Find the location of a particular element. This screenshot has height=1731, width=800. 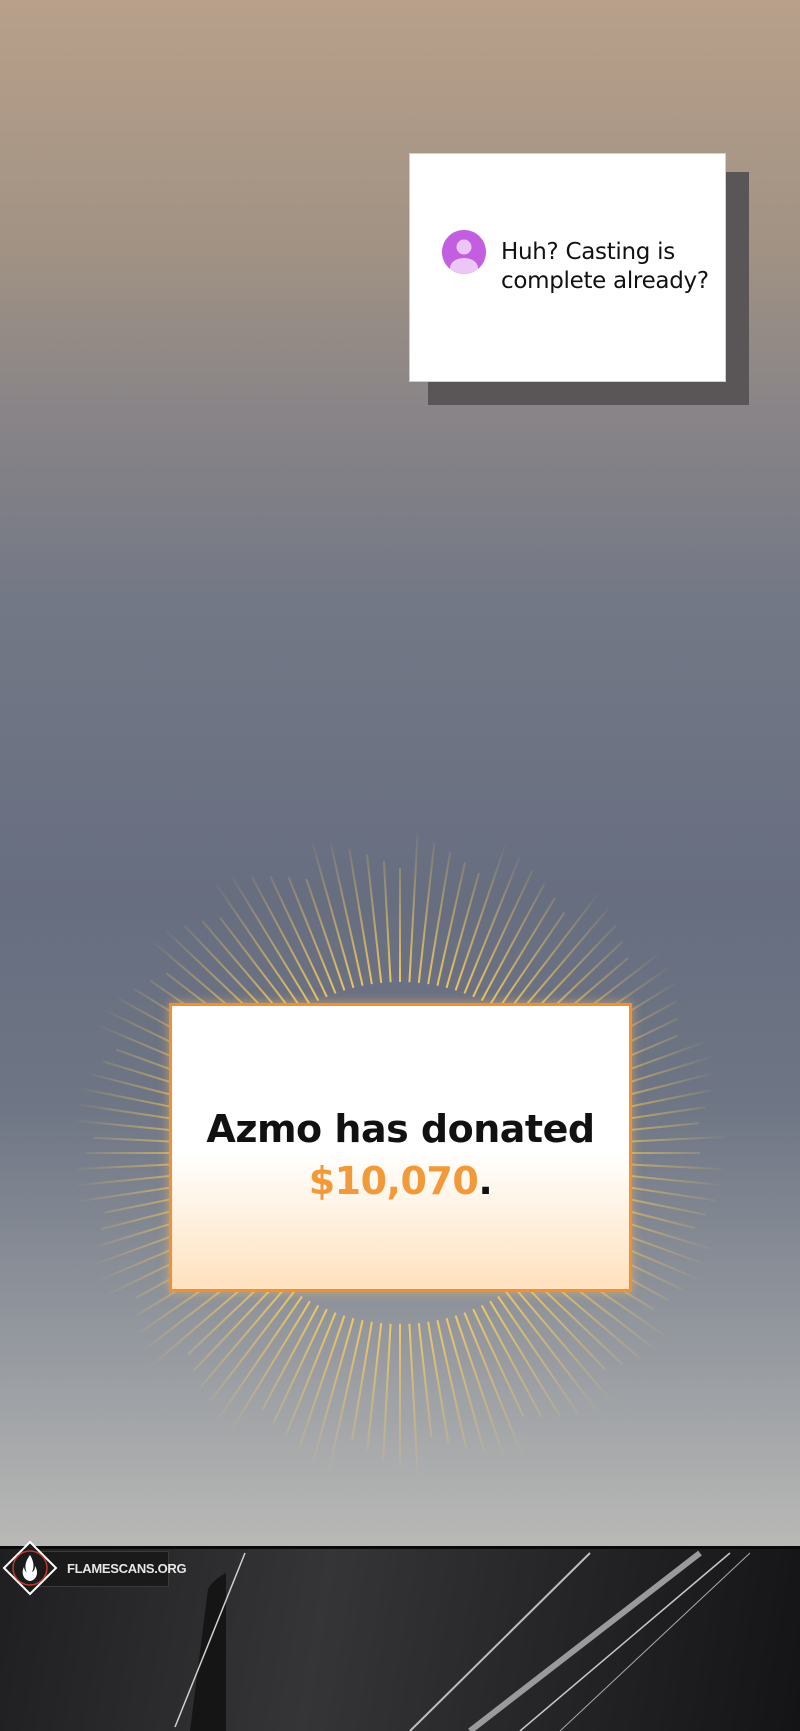

donation-verb: has donated is located at coordinates (464, 1129).